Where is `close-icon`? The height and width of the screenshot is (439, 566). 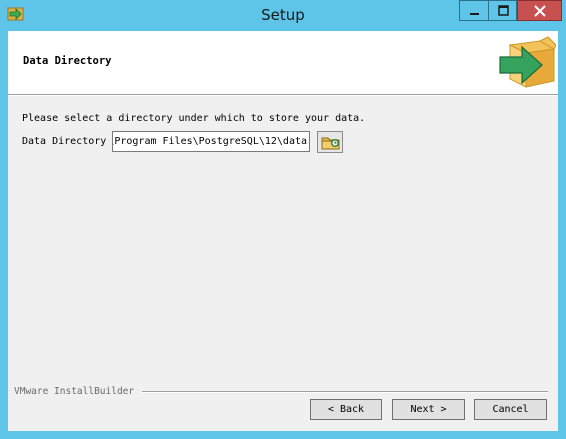
close-icon is located at coordinates (540, 11).